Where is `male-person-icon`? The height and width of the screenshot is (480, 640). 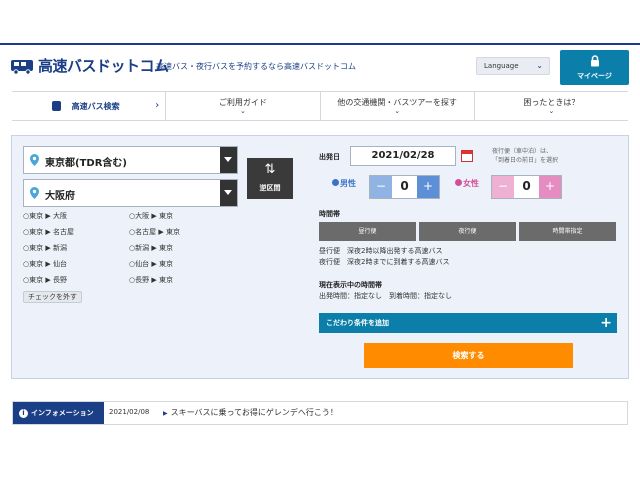 male-person-icon is located at coordinates (335, 182).